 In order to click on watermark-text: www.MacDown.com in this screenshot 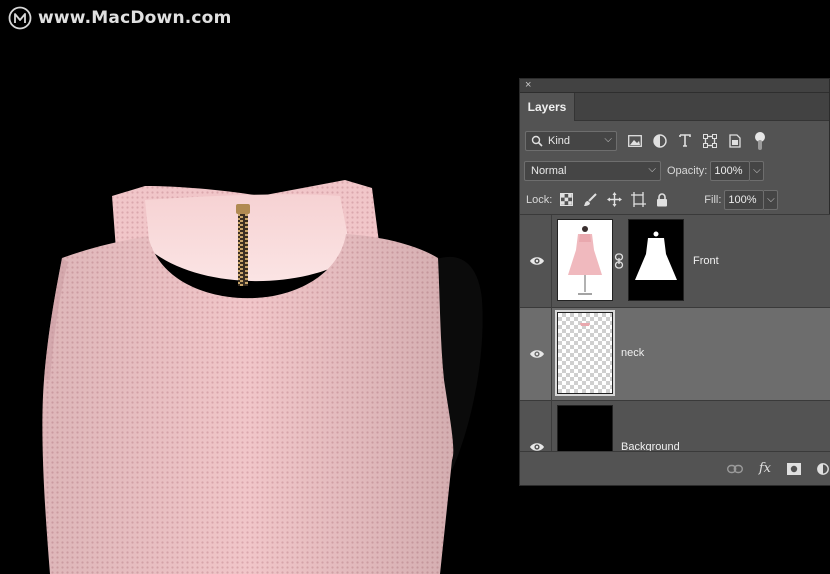, I will do `click(135, 18)`.